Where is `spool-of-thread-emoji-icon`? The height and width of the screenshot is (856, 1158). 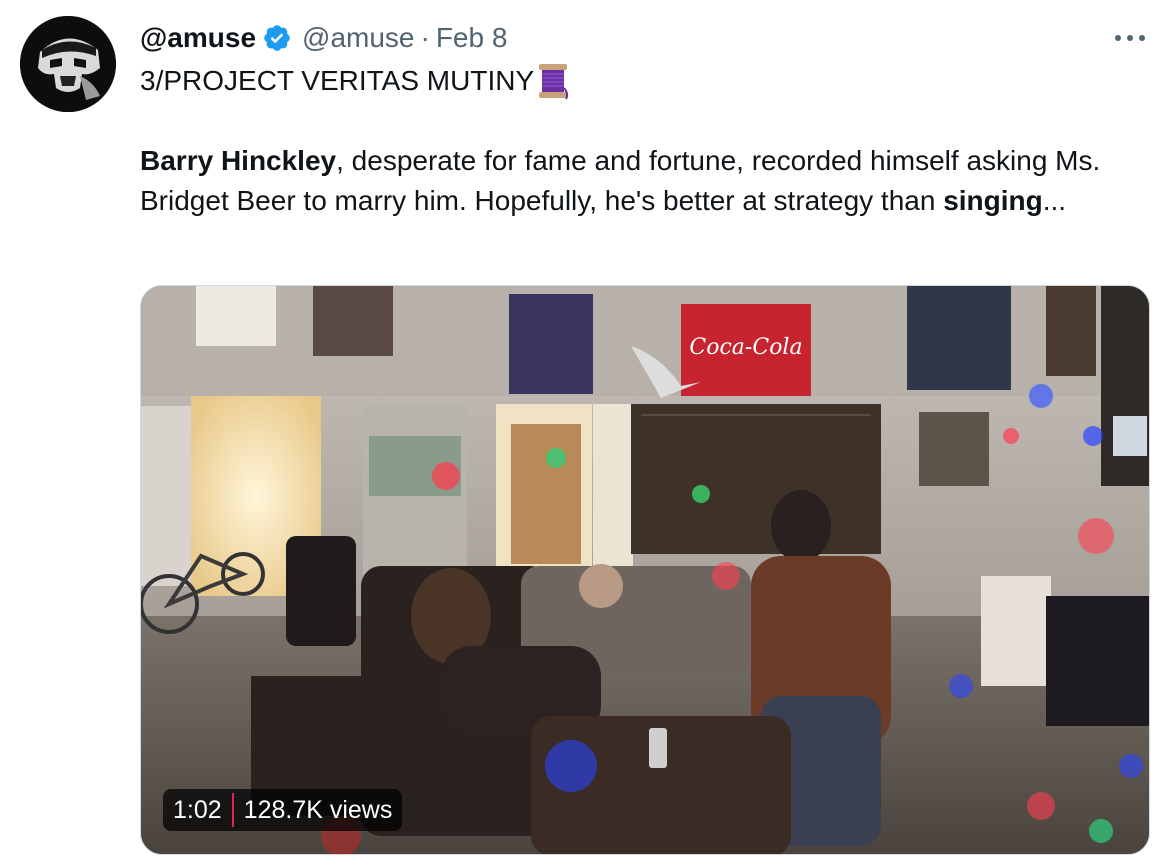 spool-of-thread-emoji-icon is located at coordinates (553, 81).